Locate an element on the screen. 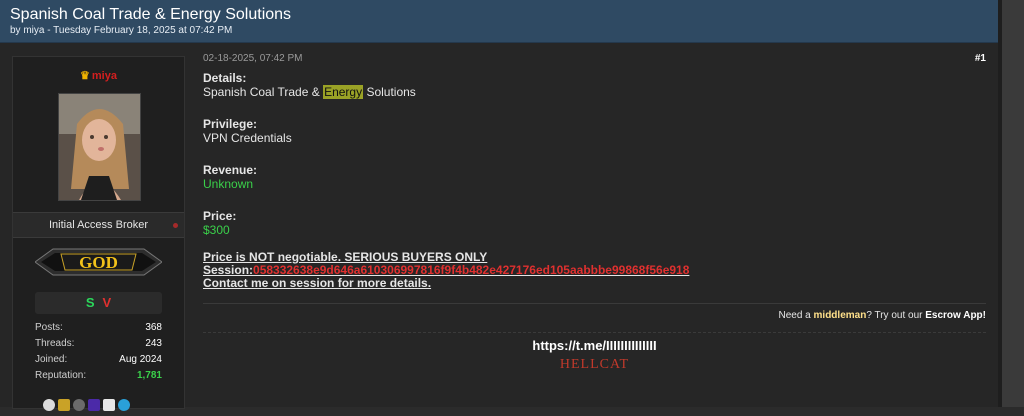  stat-value: 368 is located at coordinates (153, 327).